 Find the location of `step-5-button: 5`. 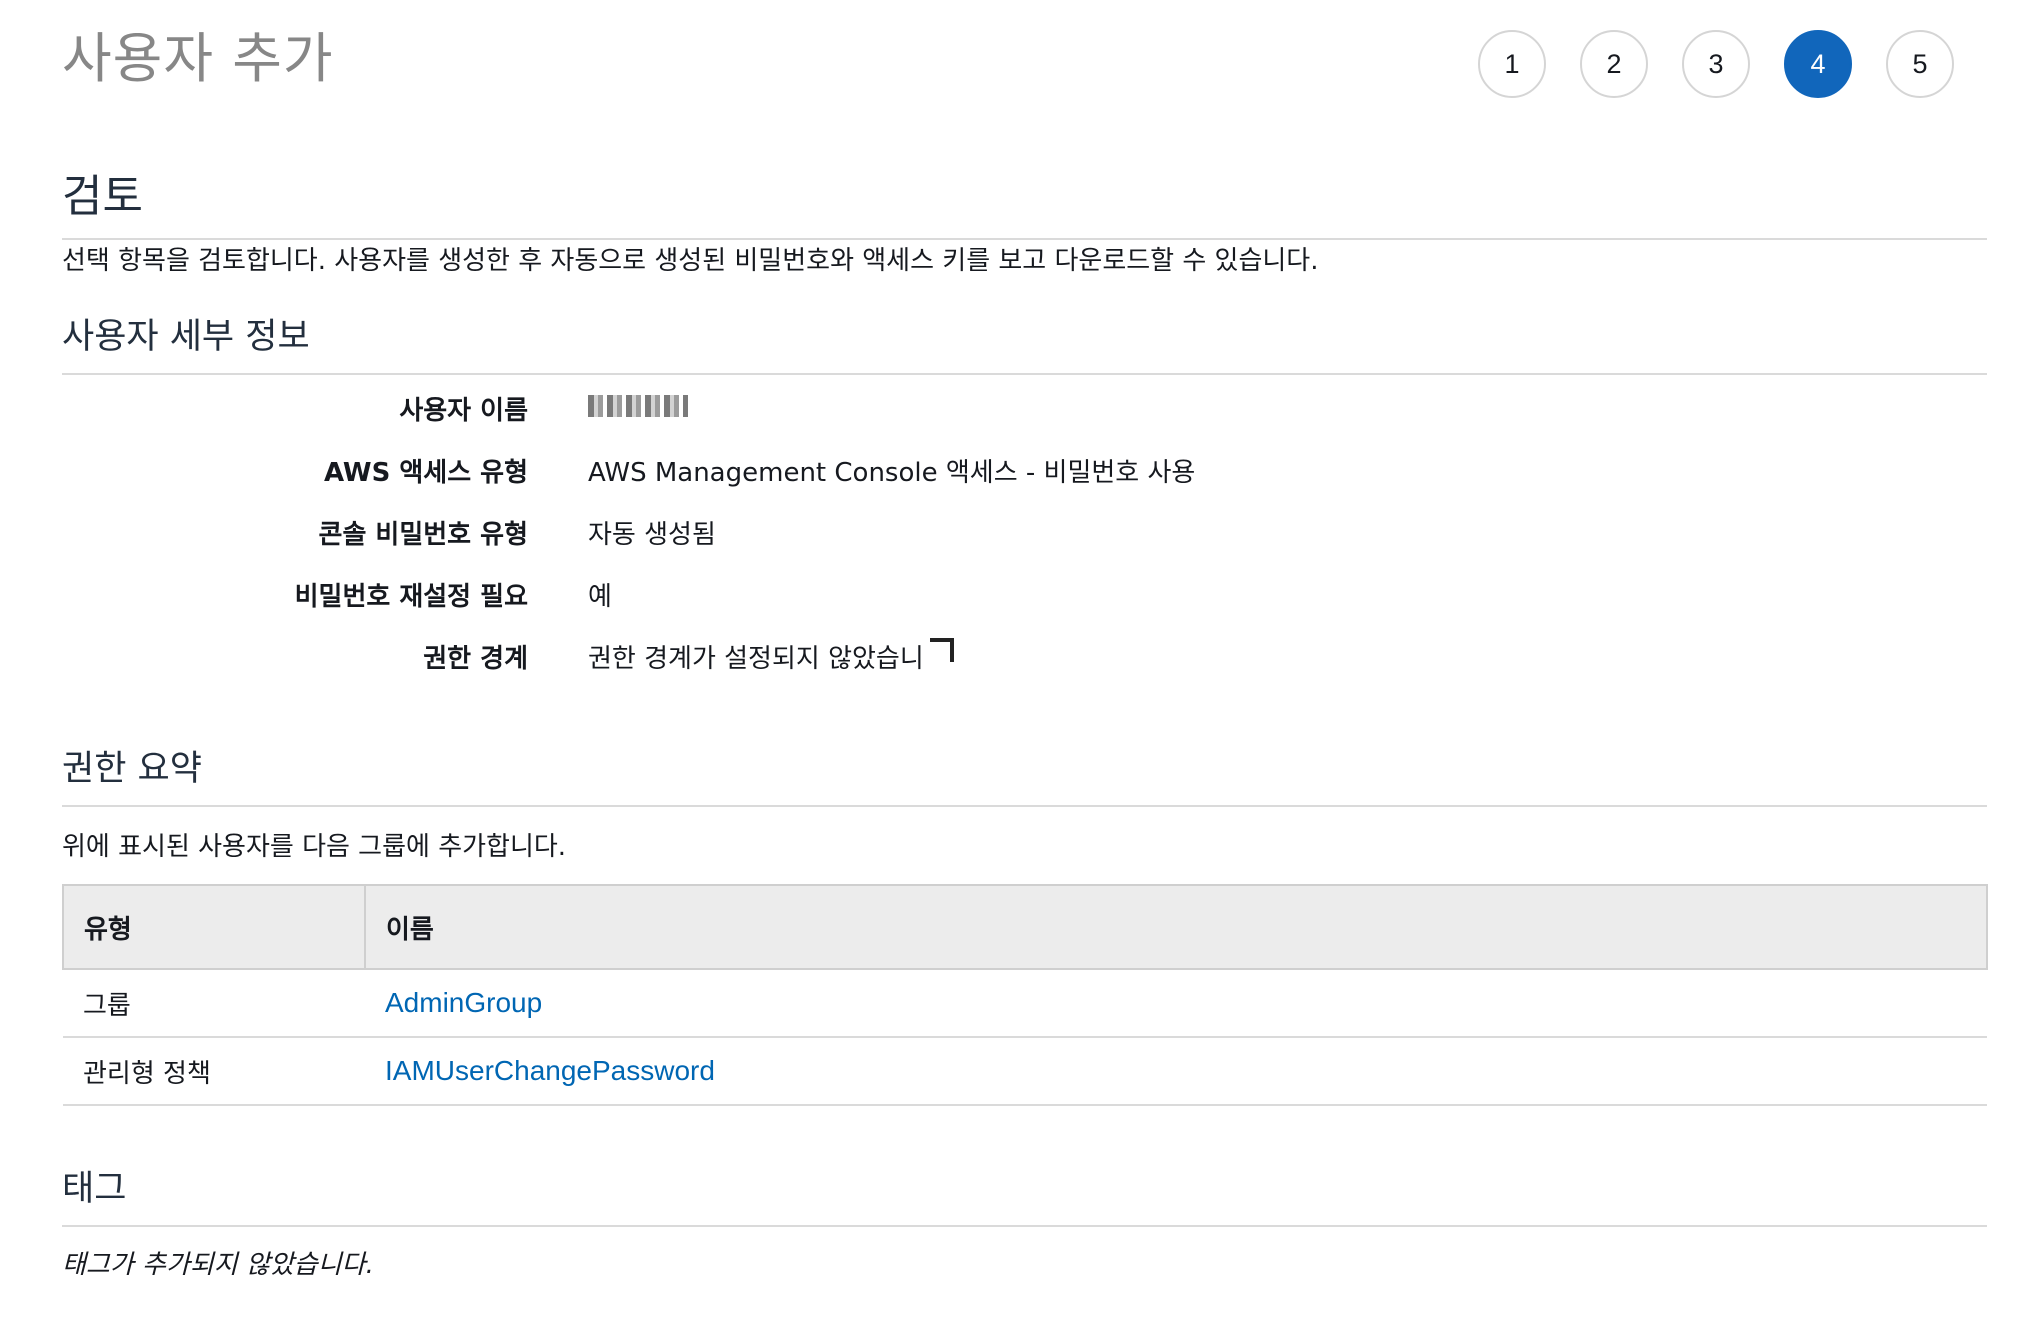

step-5-button: 5 is located at coordinates (1920, 64).